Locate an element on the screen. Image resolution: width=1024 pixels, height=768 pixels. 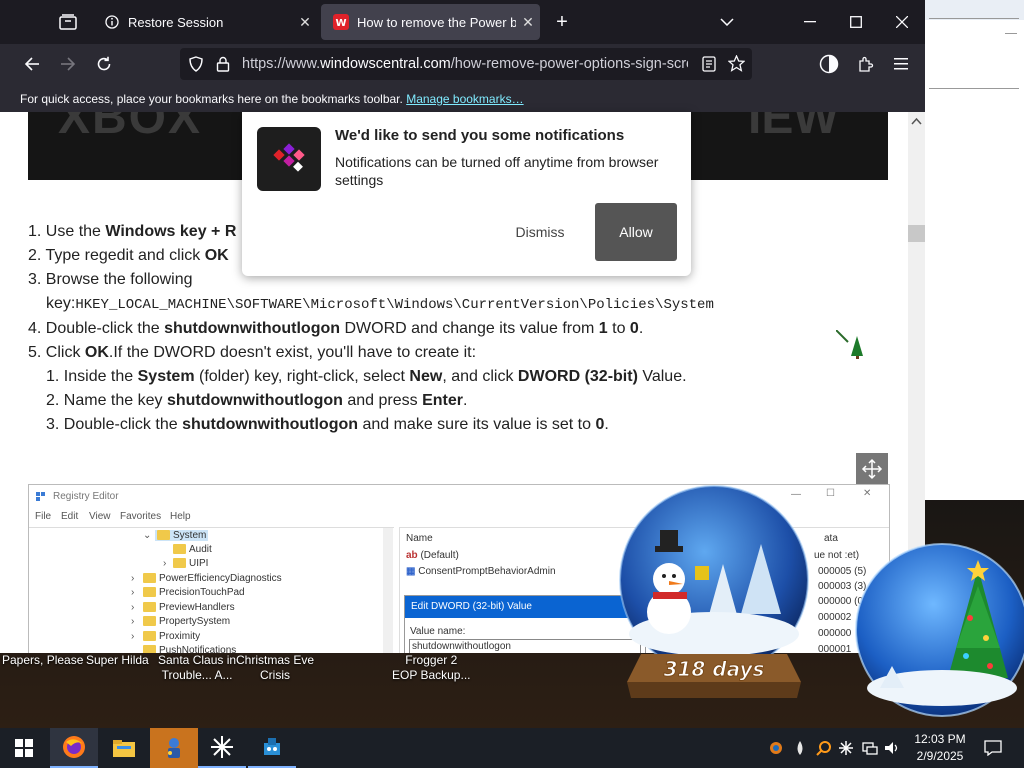
app-icon is located at coordinates (272, 746).